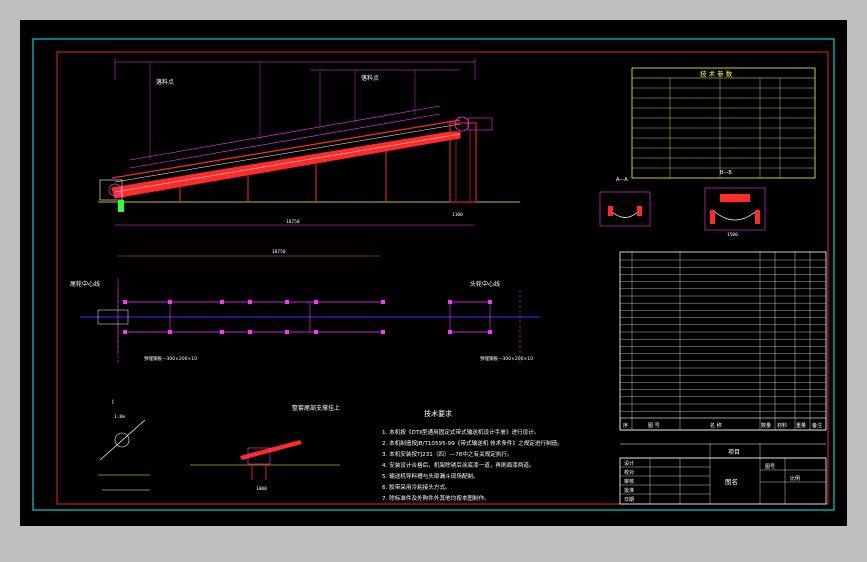  What do you see at coordinates (654, 426) in the screenshot?
I see `mat-header-1: 图 号` at bounding box center [654, 426].